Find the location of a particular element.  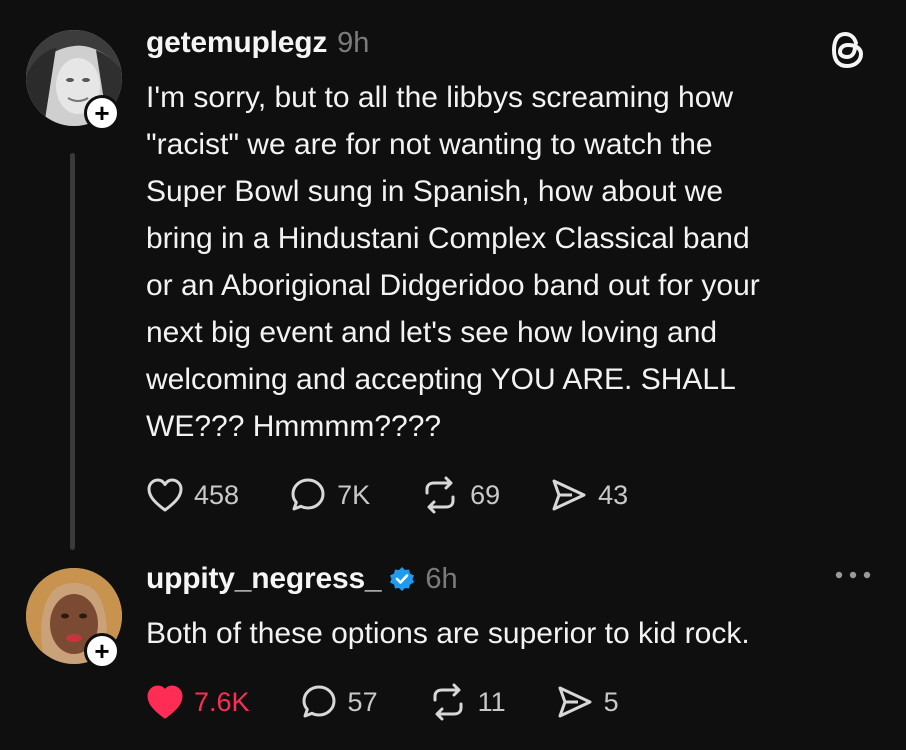

share-count: 5 is located at coordinates (611, 701).